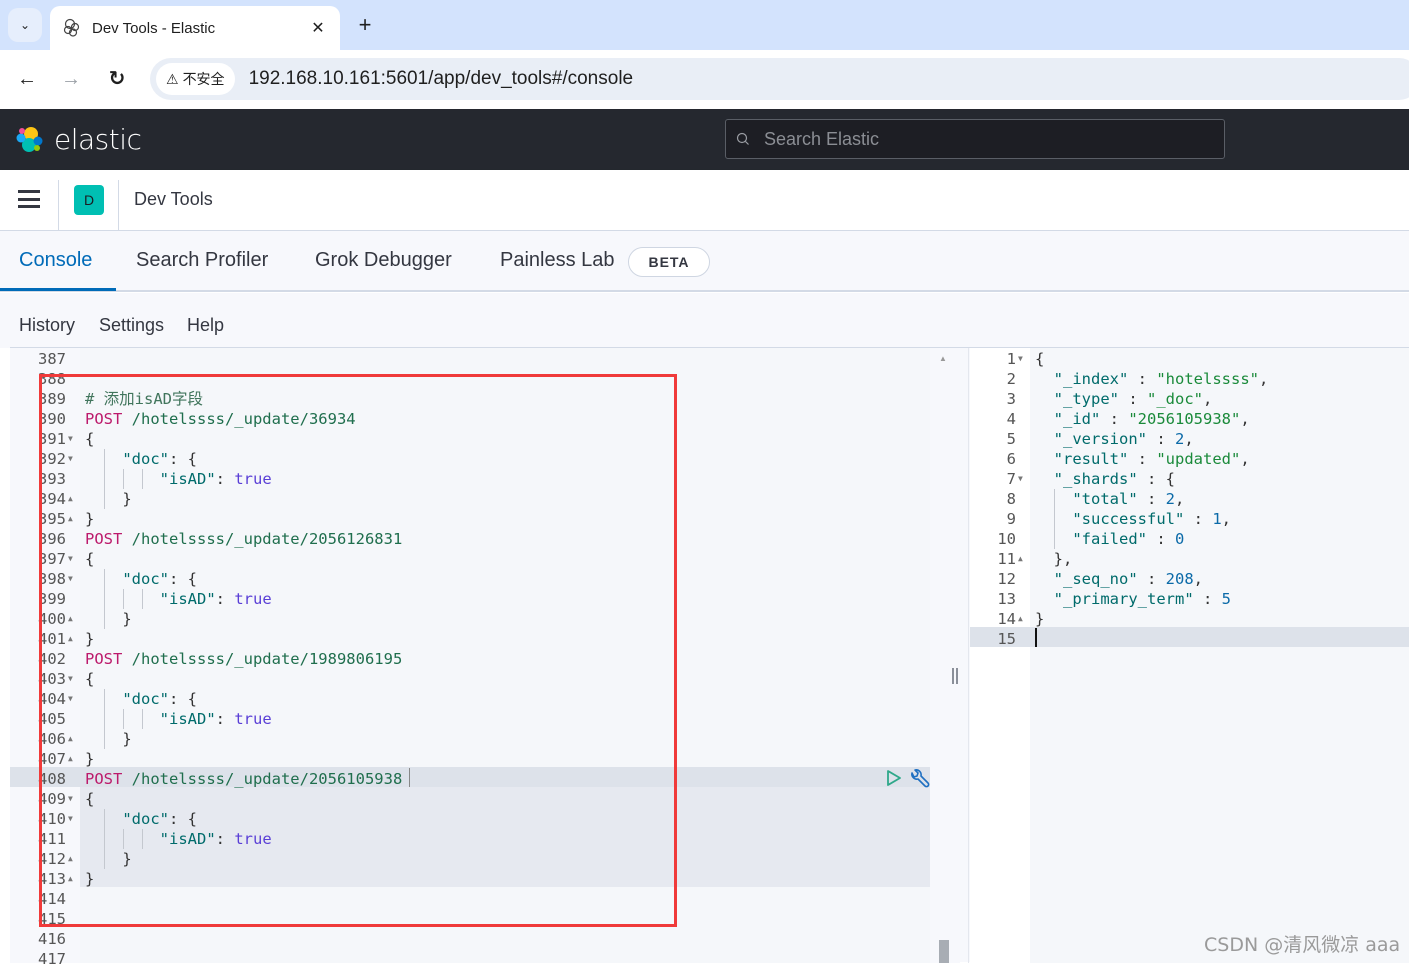  I want to click on response-line-number: 9, so click(1011, 519).